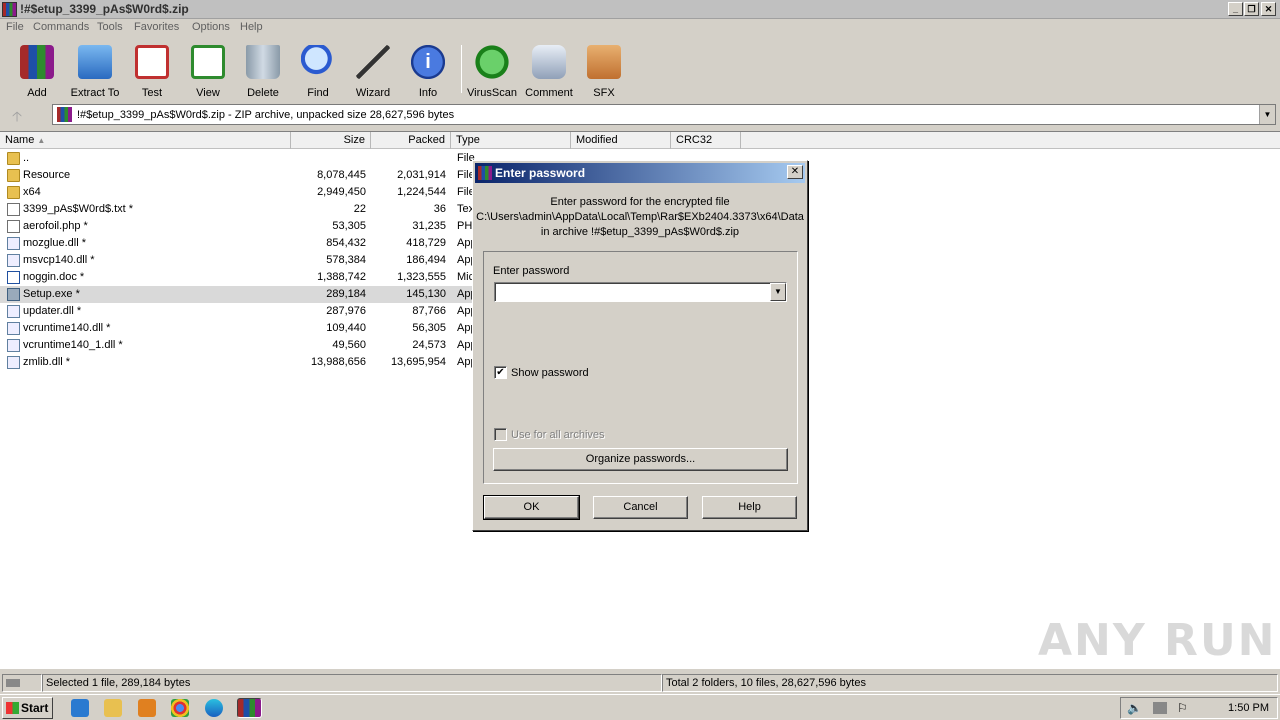  What do you see at coordinates (318, 72) in the screenshot?
I see `find-button: Find` at bounding box center [318, 72].